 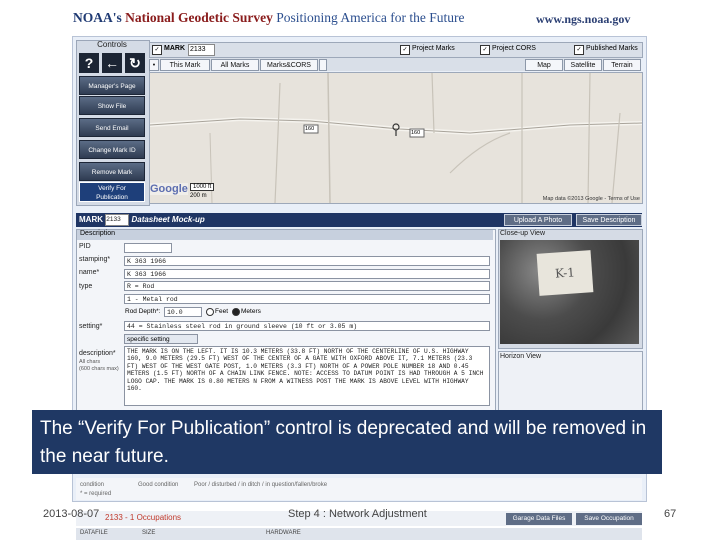 What do you see at coordinates (94, 533) in the screenshot?
I see `col-datafile: DATAFILE` at bounding box center [94, 533].